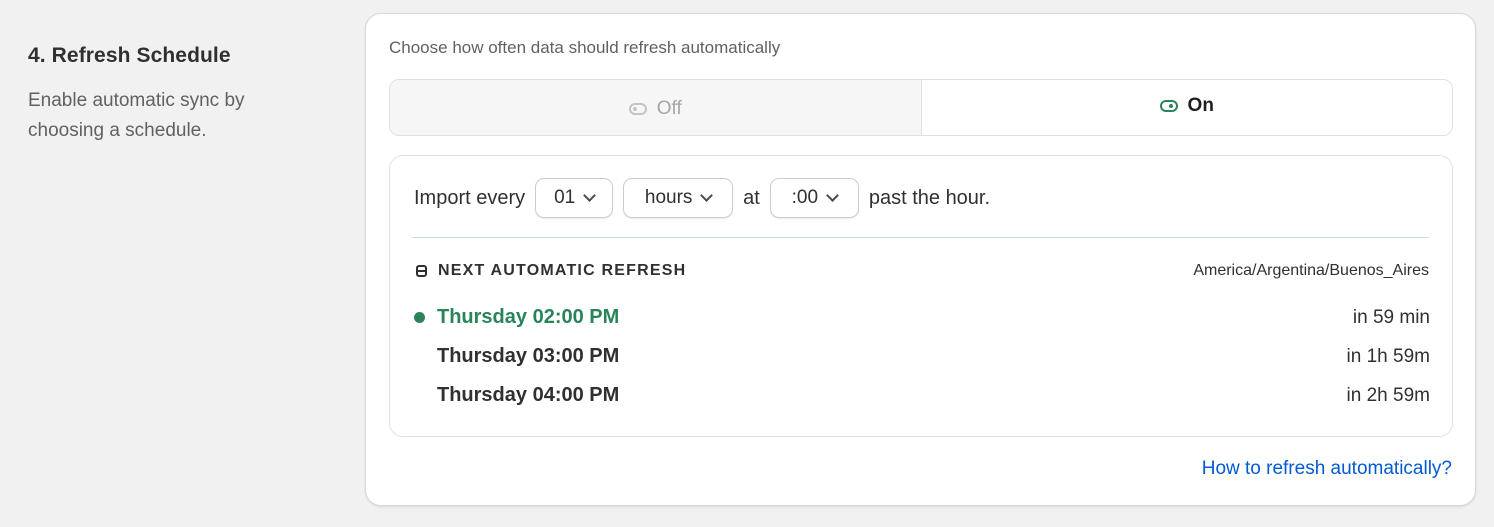  I want to click on refresh-relative: in 59 min, so click(1391, 317).